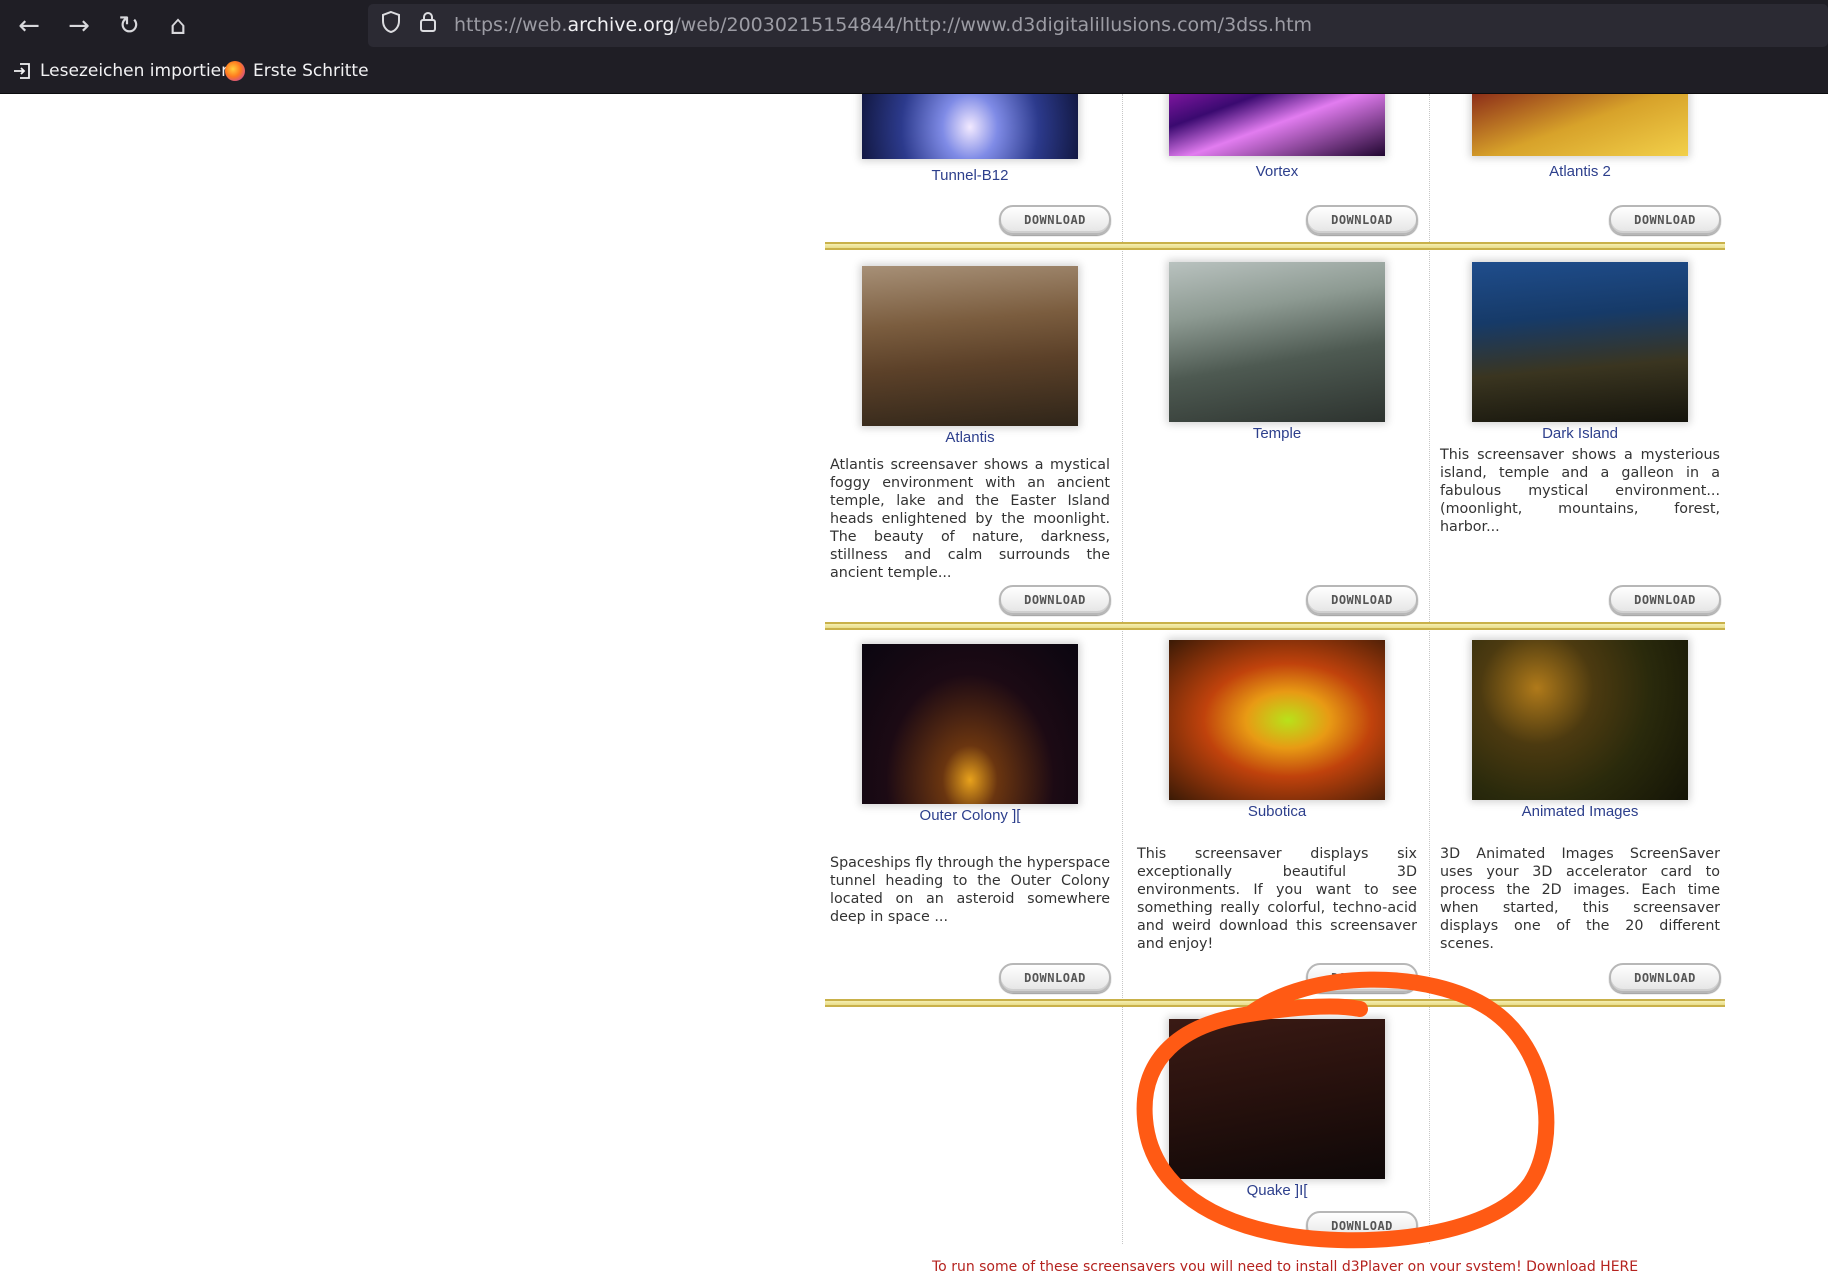 The width and height of the screenshot is (1828, 1271). What do you see at coordinates (970, 175) in the screenshot?
I see `caption-tunnel-b12: Tunnel-B12` at bounding box center [970, 175].